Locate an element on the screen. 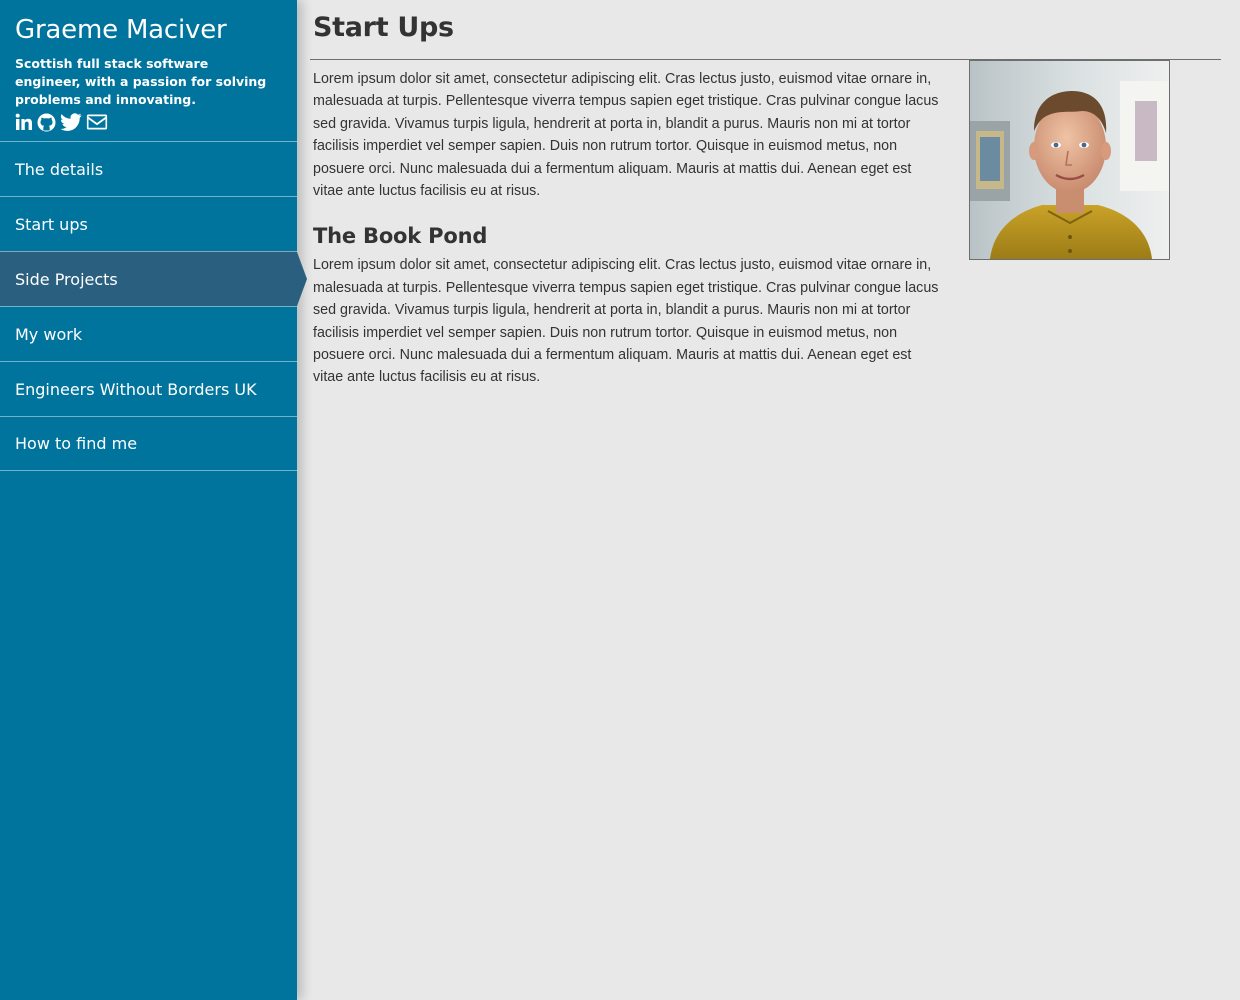 The width and height of the screenshot is (1240, 1000). profile-photo is located at coordinates (1069, 160).